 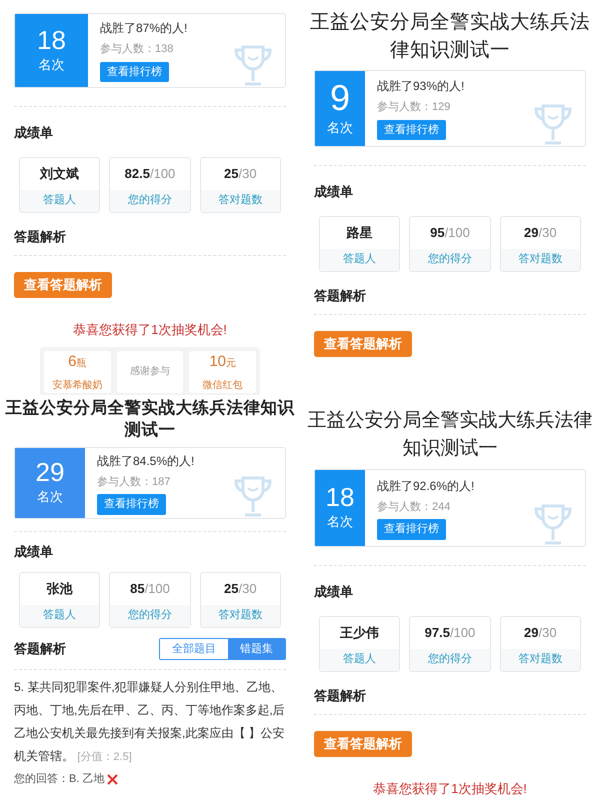 What do you see at coordinates (340, 98) in the screenshot?
I see `rank-number: 9` at bounding box center [340, 98].